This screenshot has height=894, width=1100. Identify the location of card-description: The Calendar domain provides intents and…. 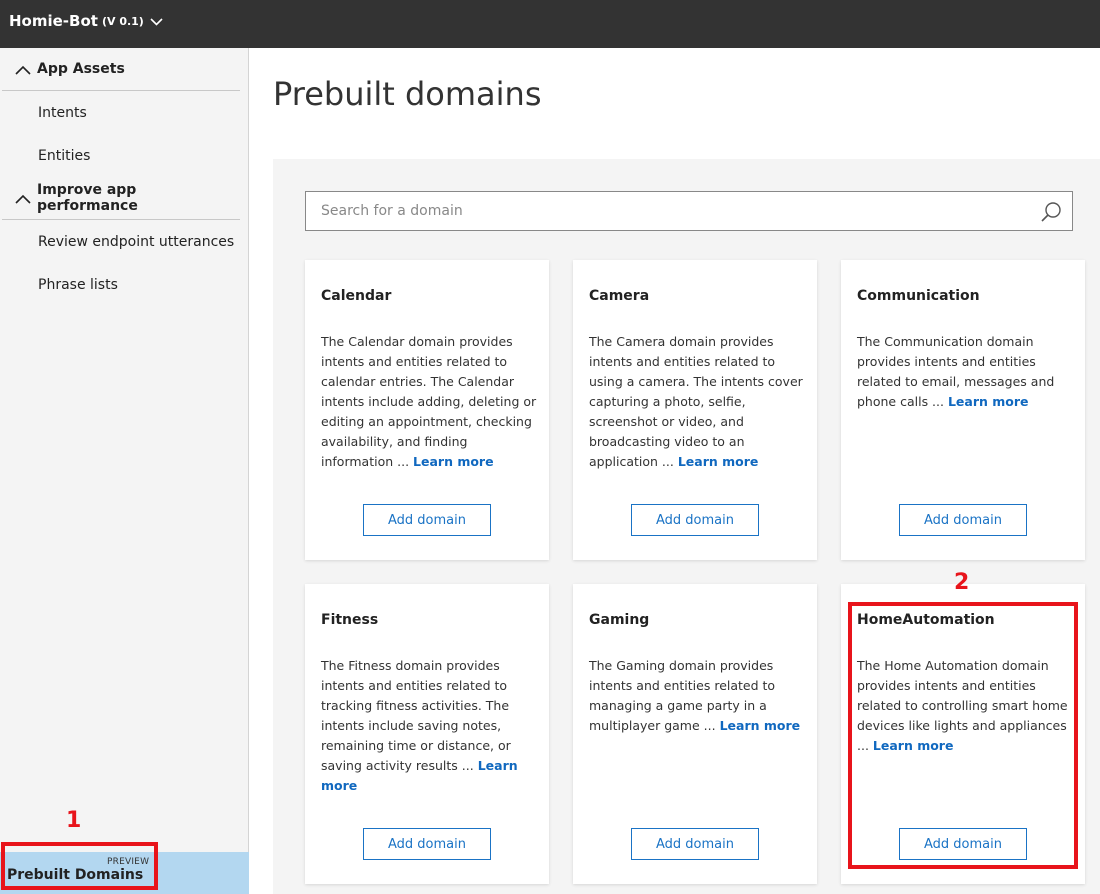
(429, 402).